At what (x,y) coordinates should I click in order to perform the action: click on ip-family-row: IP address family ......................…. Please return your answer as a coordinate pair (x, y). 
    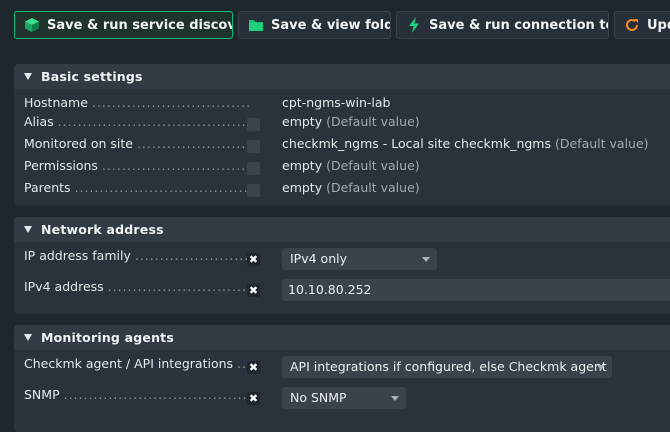
    Looking at the image, I should click on (342, 259).